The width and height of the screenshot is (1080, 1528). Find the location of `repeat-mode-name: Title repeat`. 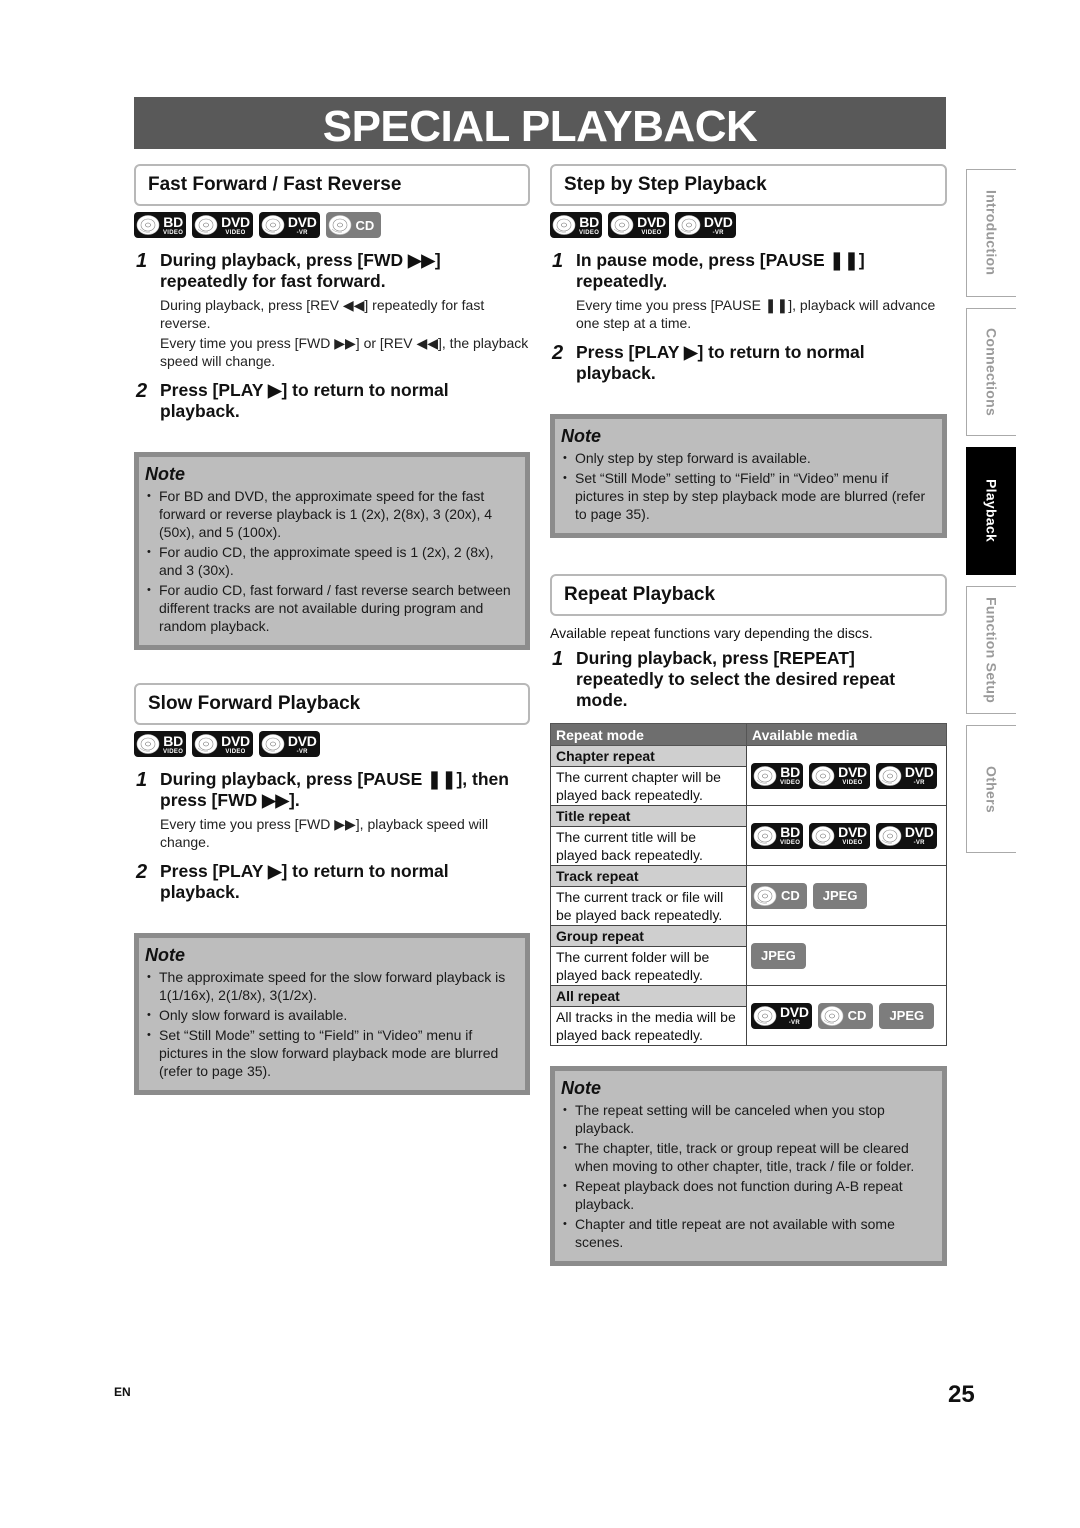

repeat-mode-name: Title repeat is located at coordinates (648, 816).